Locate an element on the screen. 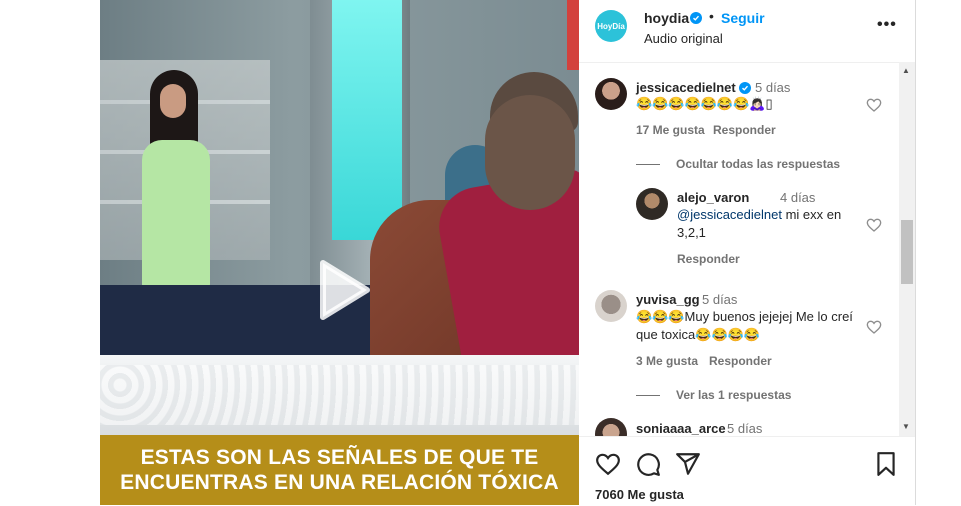 The width and height of the screenshot is (961, 506). view-replies-button: Ver las 1 respuestas is located at coordinates (713, 395).